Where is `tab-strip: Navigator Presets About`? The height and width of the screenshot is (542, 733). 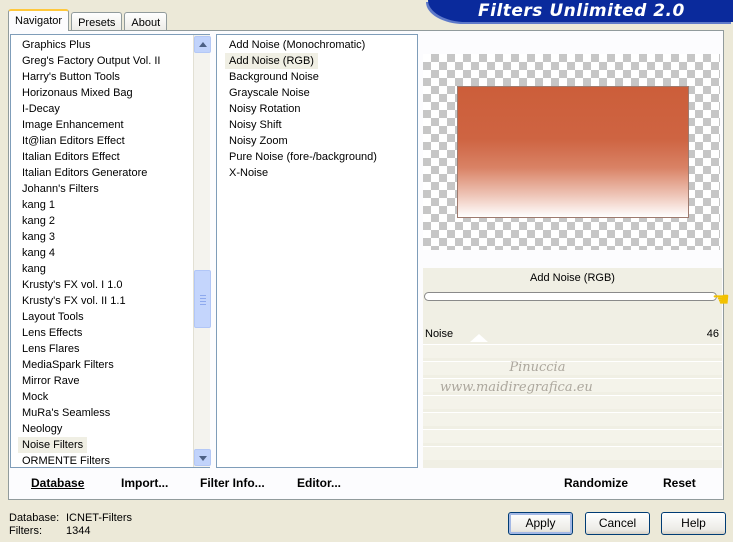
tab-strip: Navigator Presets About is located at coordinates (88, 20).